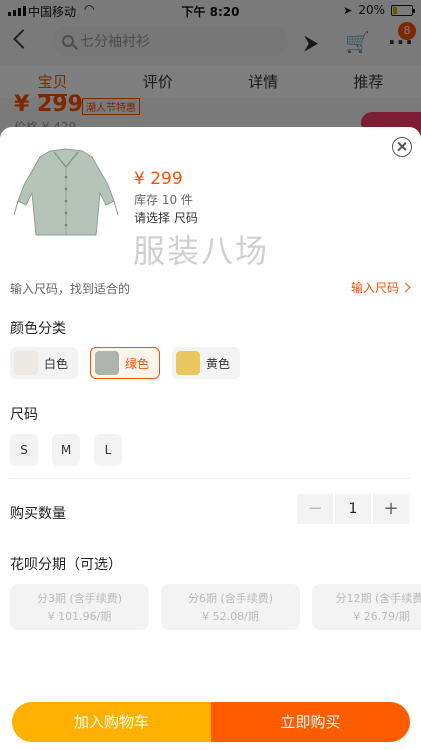  Describe the element at coordinates (79, 616) in the screenshot. I see `installment-price: ¥ 101.96/期` at that location.